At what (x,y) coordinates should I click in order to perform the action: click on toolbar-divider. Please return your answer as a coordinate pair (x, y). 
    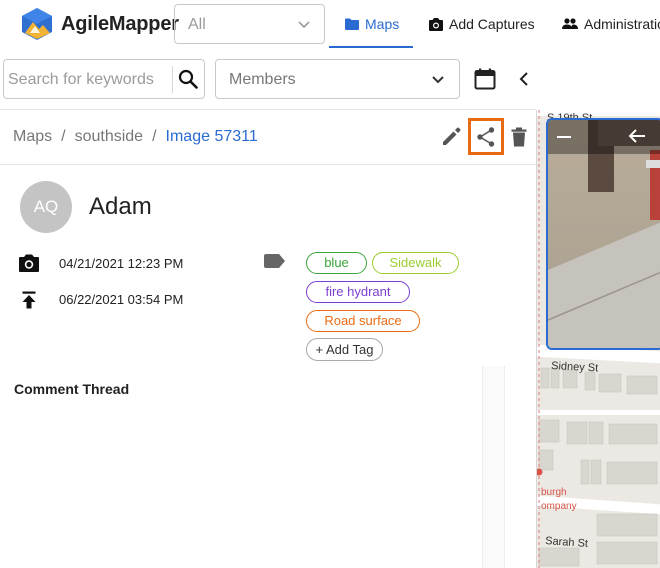
    Looking at the image, I should click on (268, 109).